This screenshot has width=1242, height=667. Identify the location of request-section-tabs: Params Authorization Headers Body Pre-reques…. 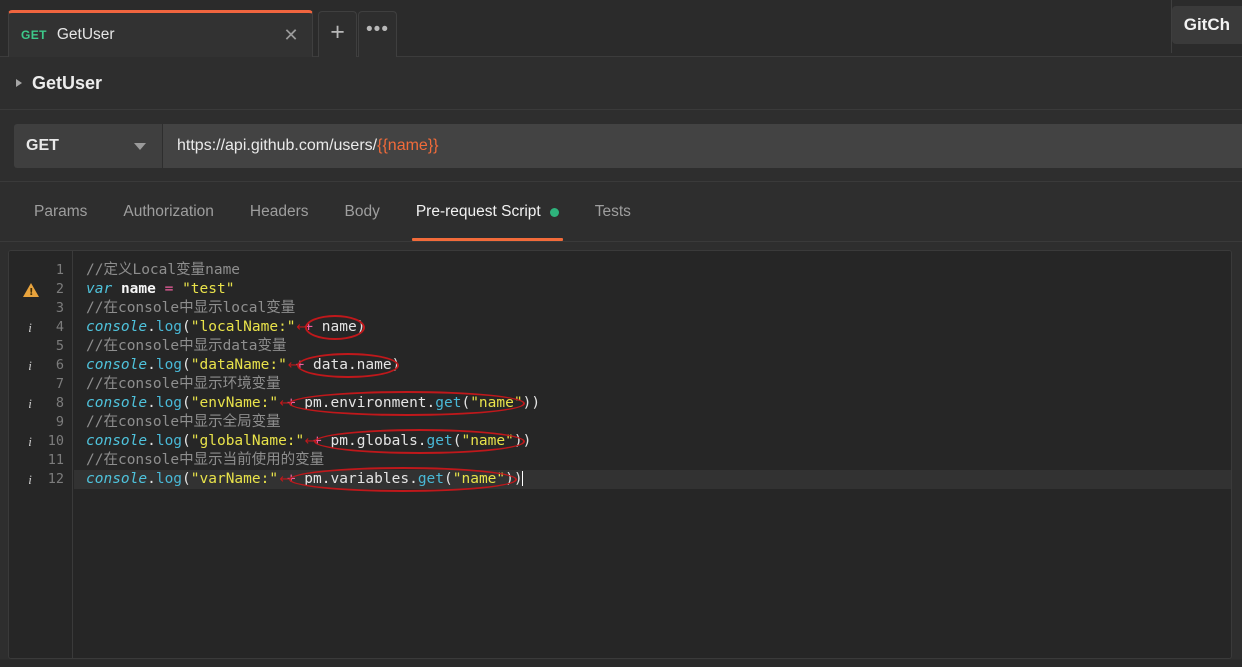
(621, 212).